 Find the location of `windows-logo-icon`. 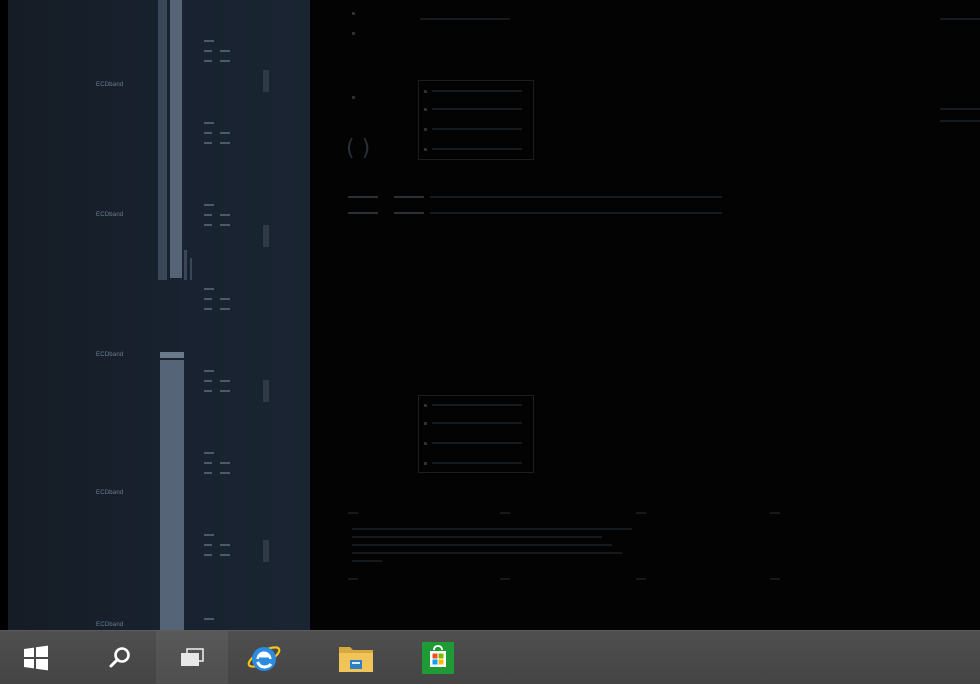

windows-logo-icon is located at coordinates (36, 658).